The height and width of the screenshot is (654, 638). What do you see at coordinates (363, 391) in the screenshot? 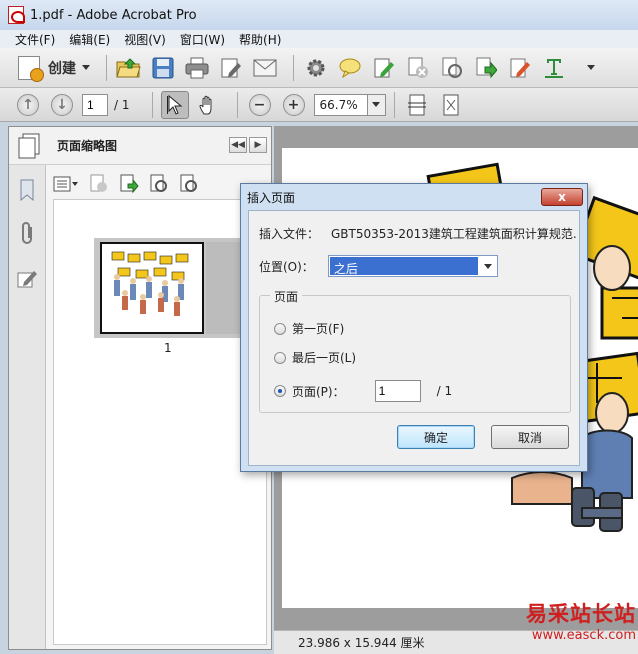
I see `radio-page: 页面(P)： / 1` at bounding box center [363, 391].